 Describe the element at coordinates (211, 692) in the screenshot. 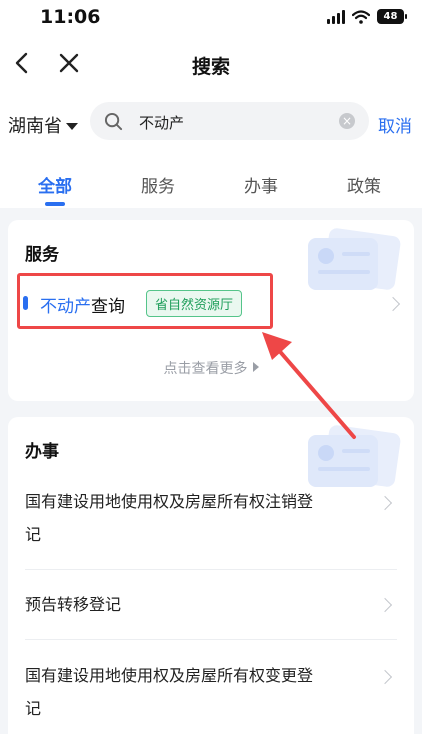

I see `affair-item: 国有建设用地使用权及房屋所有权变更登 记` at that location.